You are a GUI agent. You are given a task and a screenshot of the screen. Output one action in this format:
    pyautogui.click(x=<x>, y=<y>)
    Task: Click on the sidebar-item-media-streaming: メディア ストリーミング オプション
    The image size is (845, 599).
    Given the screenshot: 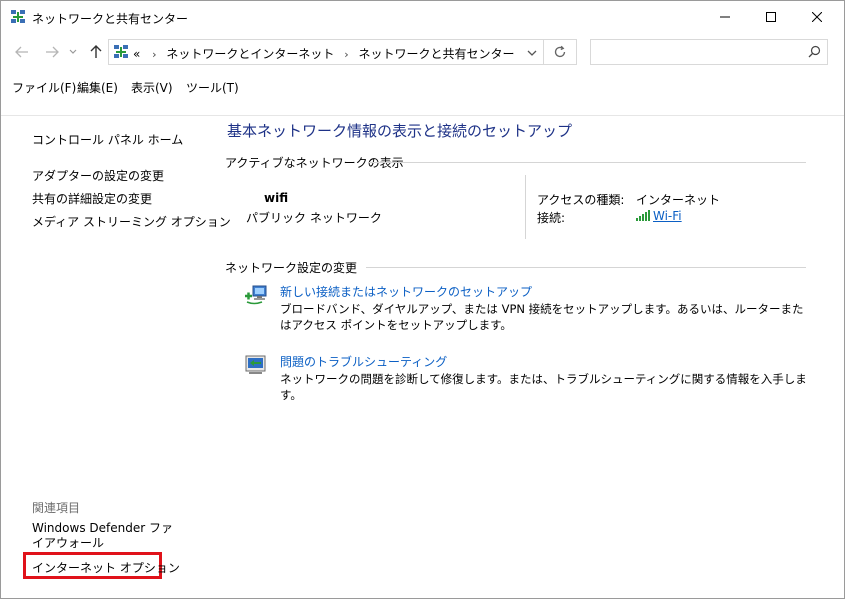 What is the action you would take?
    pyautogui.click(x=131, y=221)
    